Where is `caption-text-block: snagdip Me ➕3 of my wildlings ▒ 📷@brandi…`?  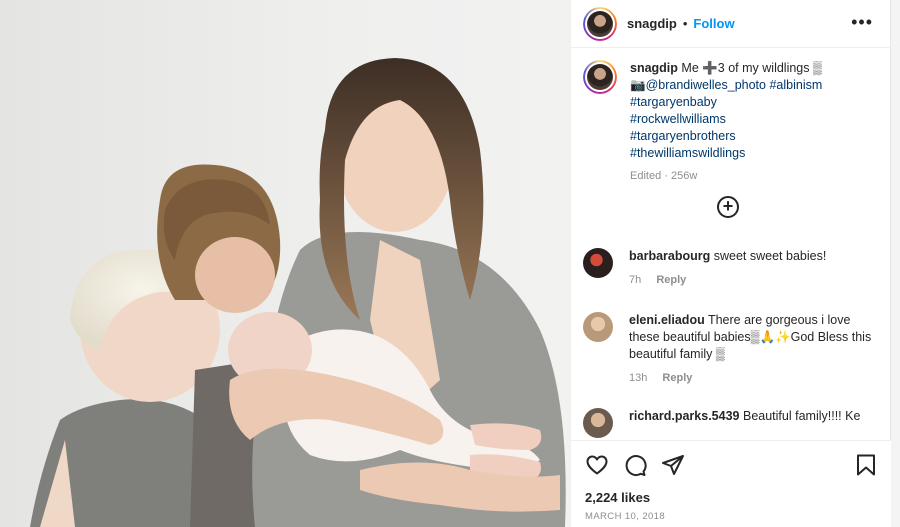 caption-text-block: snagdip Me ➕3 of my wildlings ▒ 📷@brandi… is located at coordinates (755, 122).